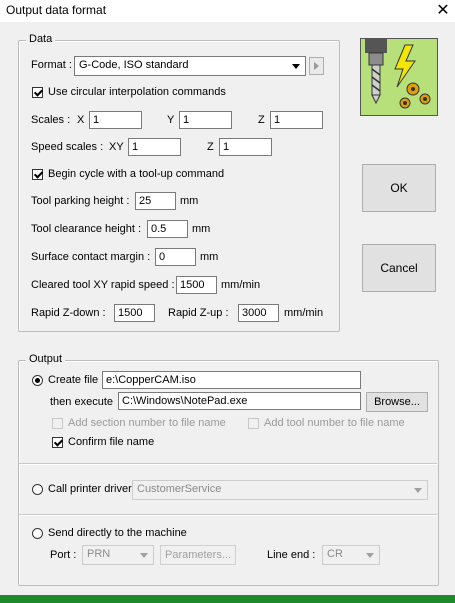  What do you see at coordinates (37, 92) in the screenshot?
I see `circular-interpolation-checkbox` at bounding box center [37, 92].